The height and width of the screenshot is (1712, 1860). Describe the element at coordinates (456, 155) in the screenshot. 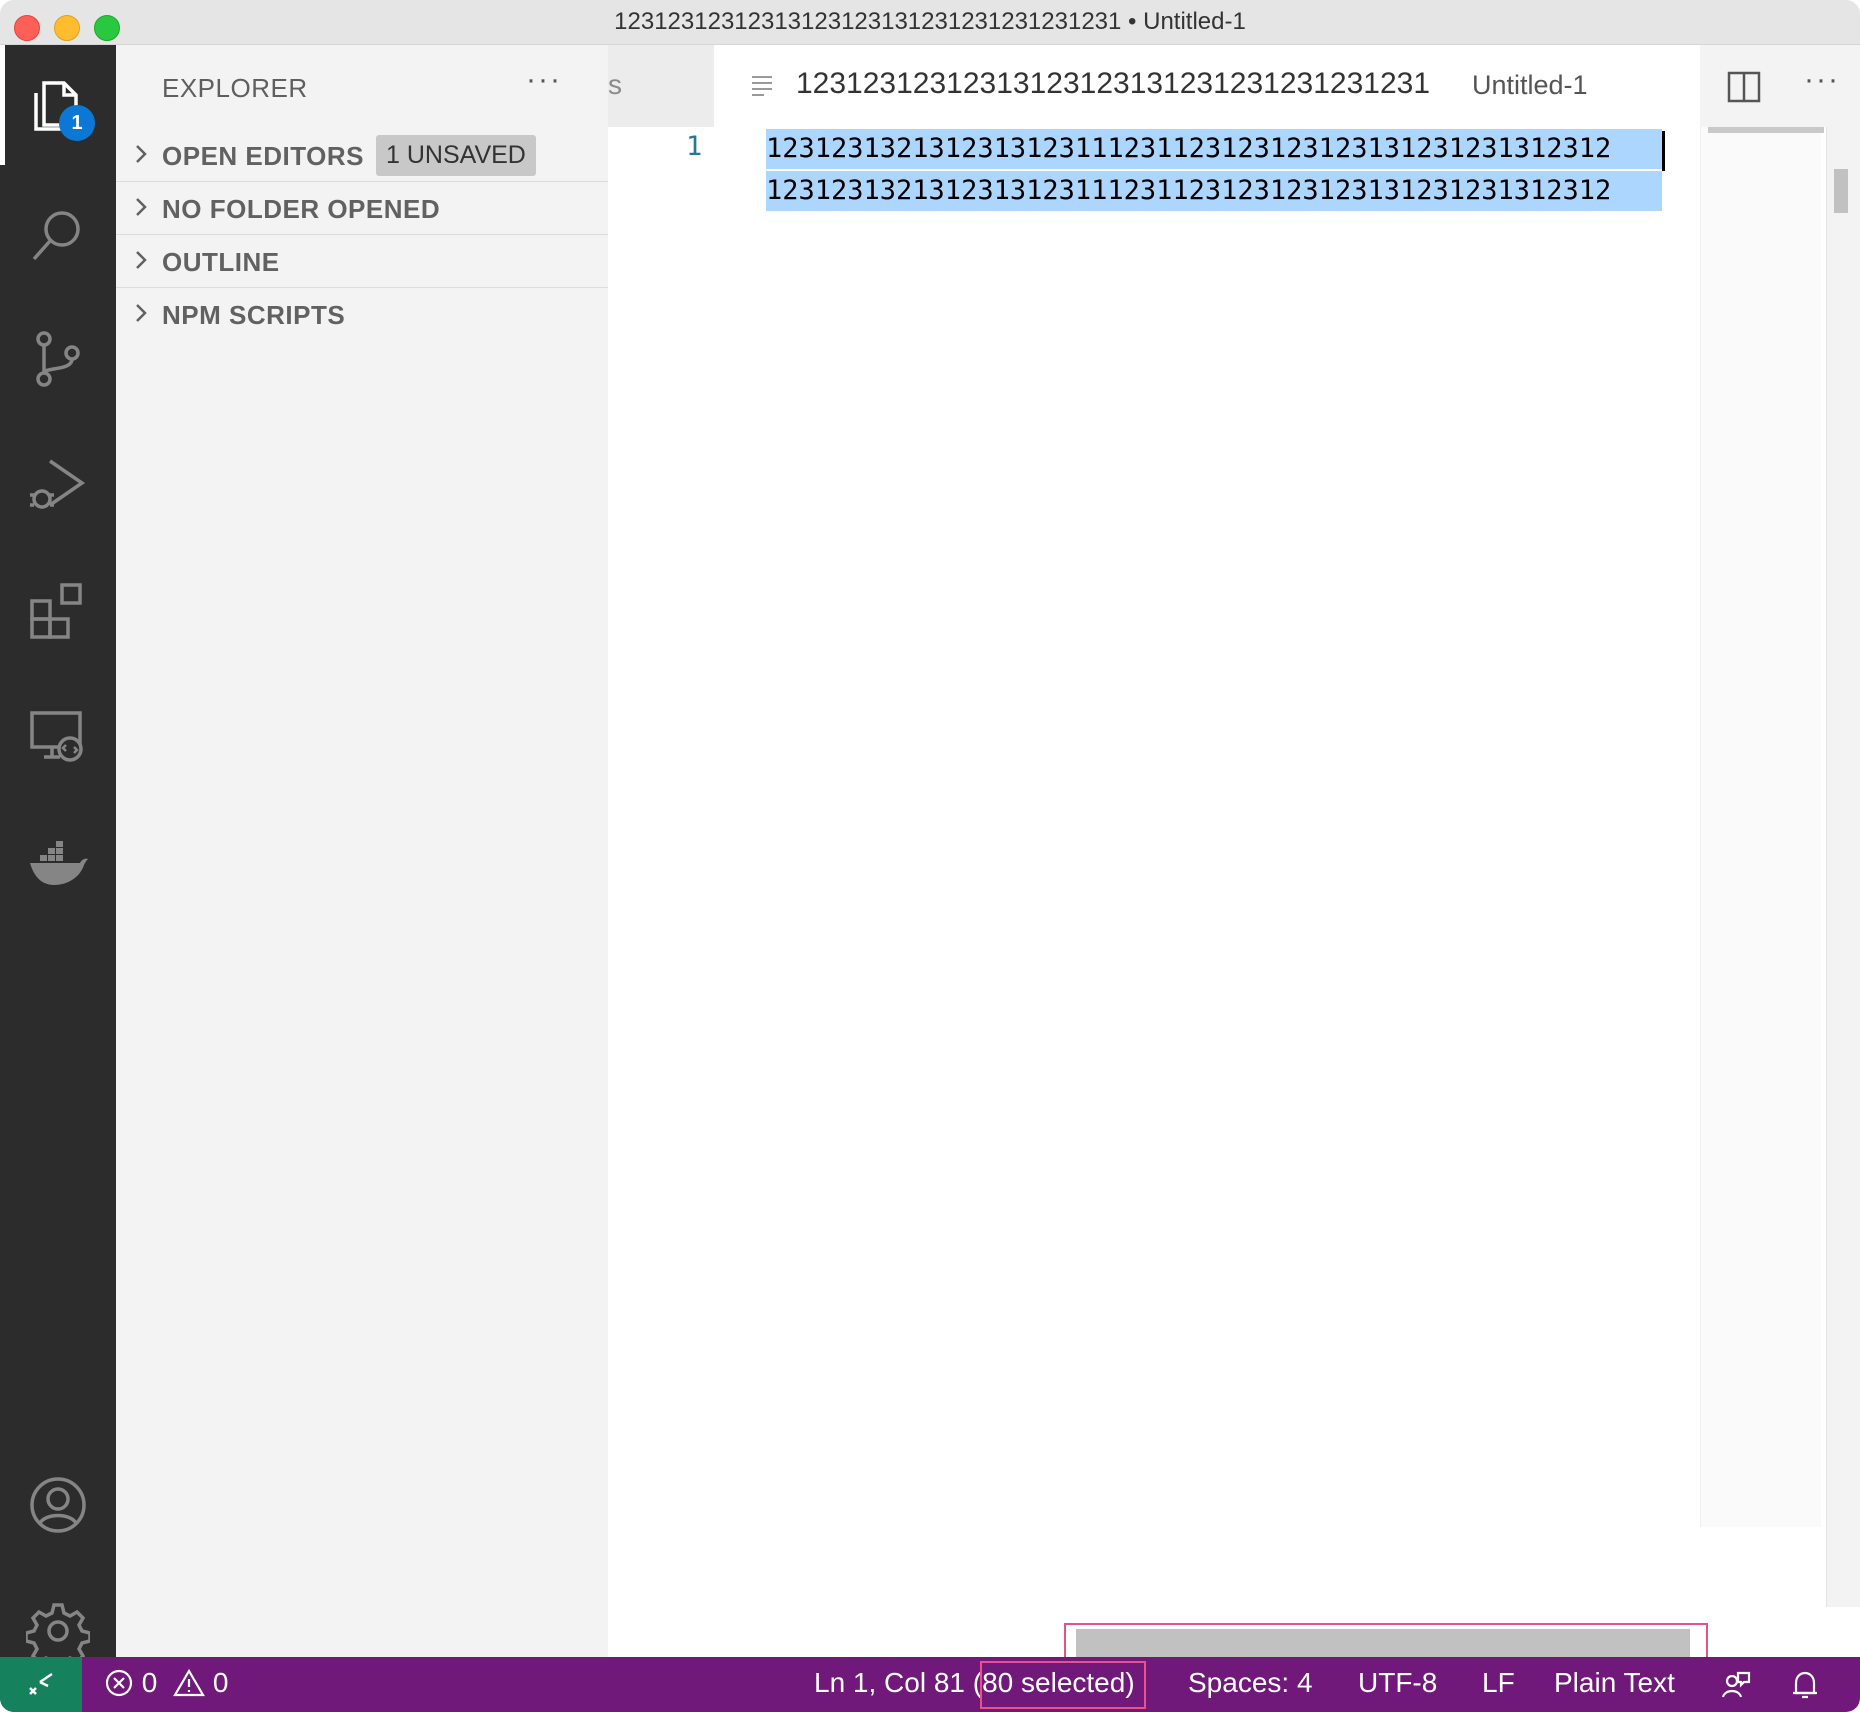

I see `unsaved-badge: 1 UNSAVED` at that location.